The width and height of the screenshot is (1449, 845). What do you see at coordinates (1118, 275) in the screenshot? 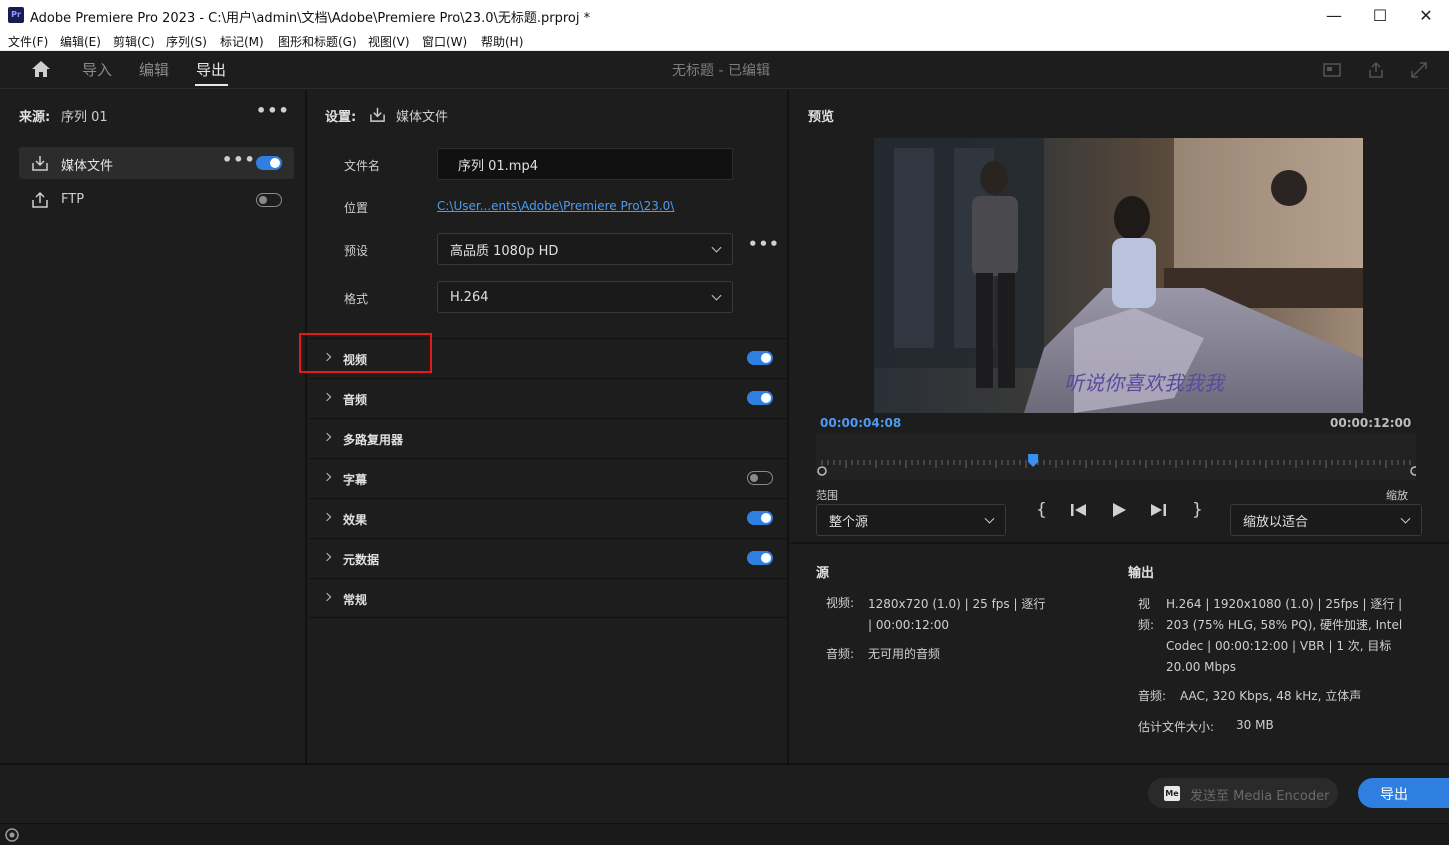
I see `preview-frame: 听说你喜欢我我我` at bounding box center [1118, 275].